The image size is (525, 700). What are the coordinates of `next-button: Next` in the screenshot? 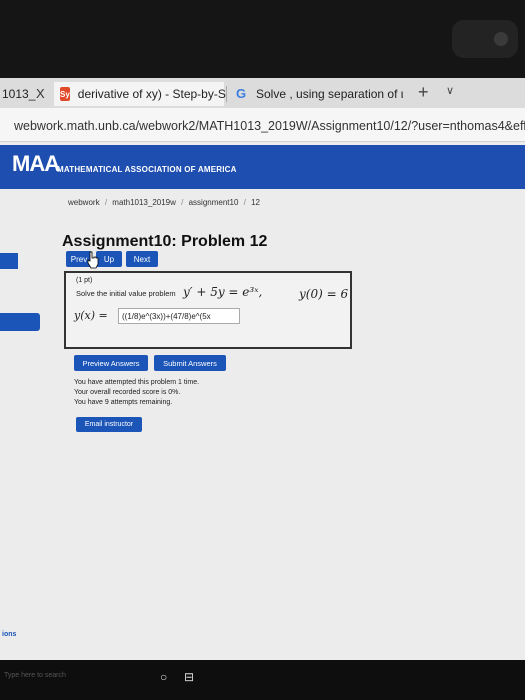 It's located at (142, 259).